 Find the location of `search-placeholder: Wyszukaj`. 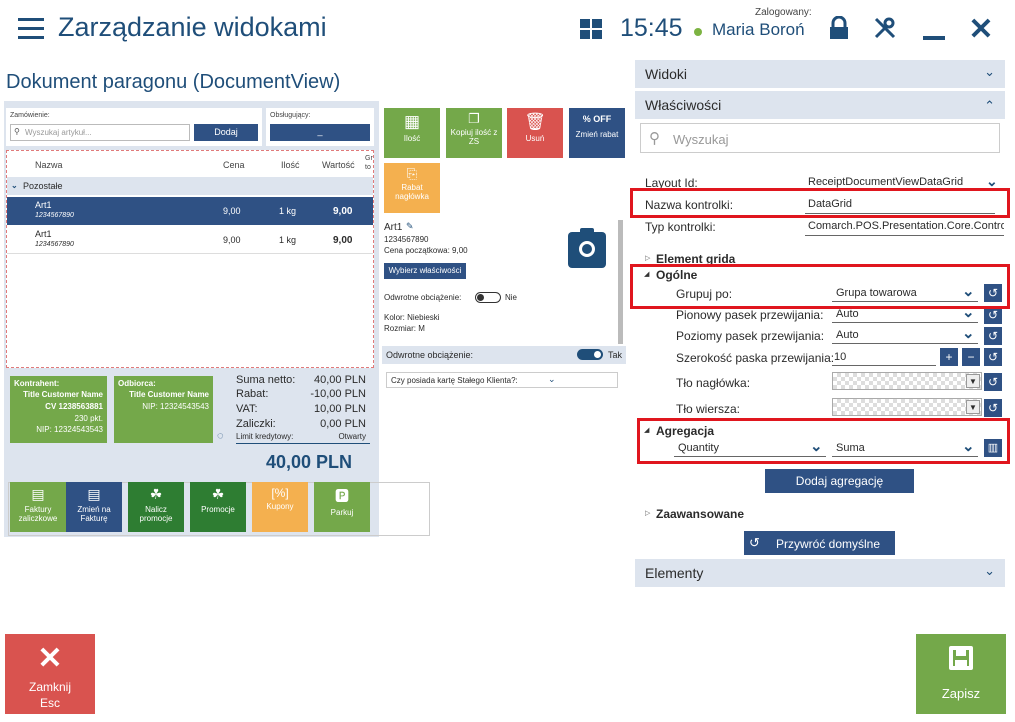

search-placeholder: Wyszukaj is located at coordinates (701, 139).